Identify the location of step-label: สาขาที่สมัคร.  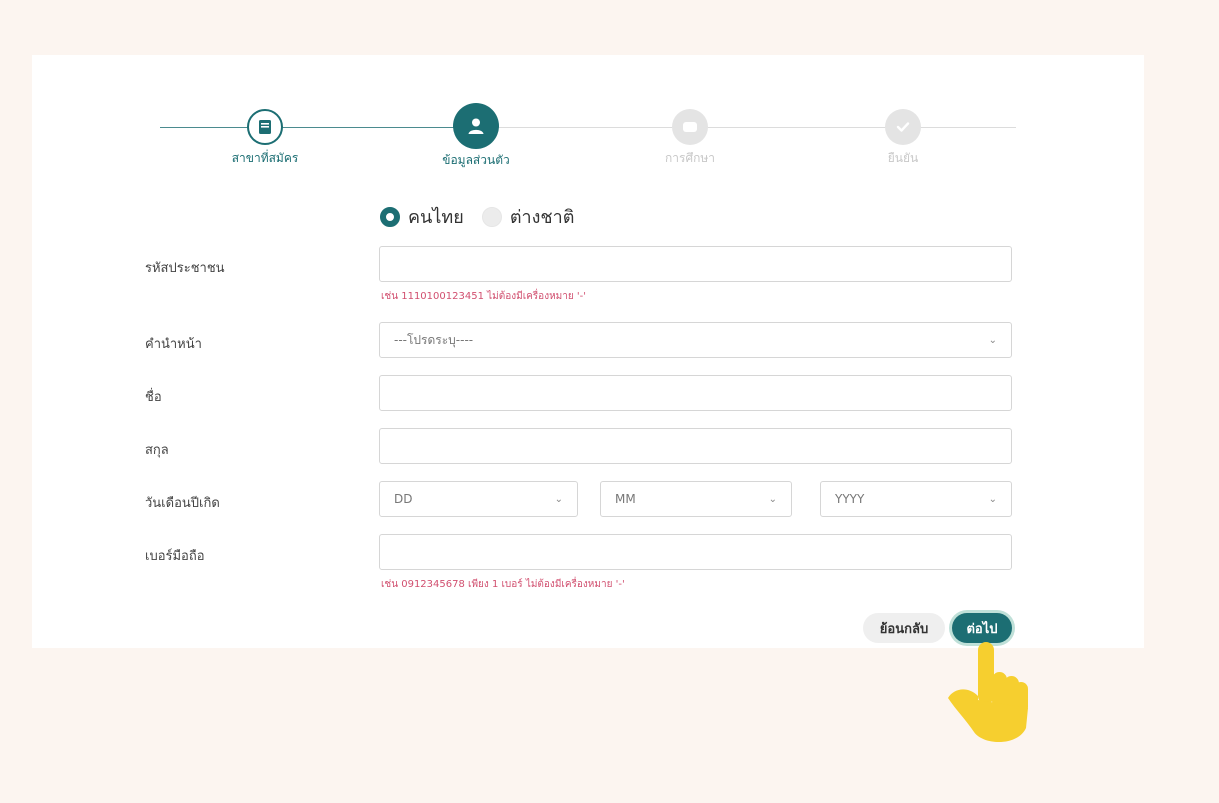
(265, 158).